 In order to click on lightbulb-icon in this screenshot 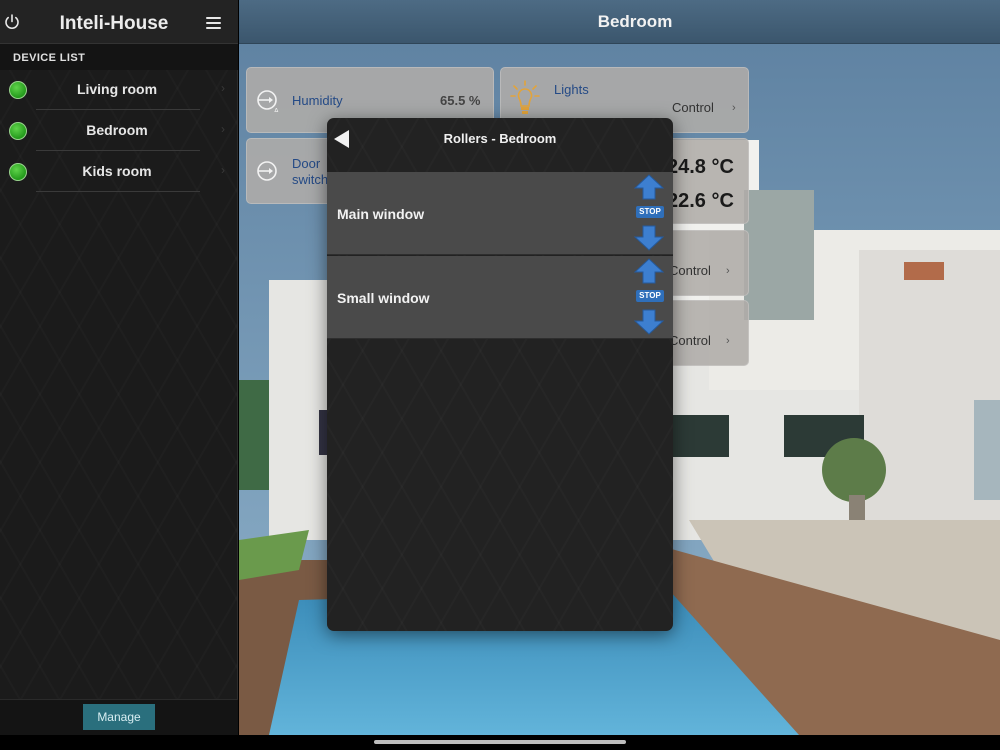, I will do `click(525, 97)`.